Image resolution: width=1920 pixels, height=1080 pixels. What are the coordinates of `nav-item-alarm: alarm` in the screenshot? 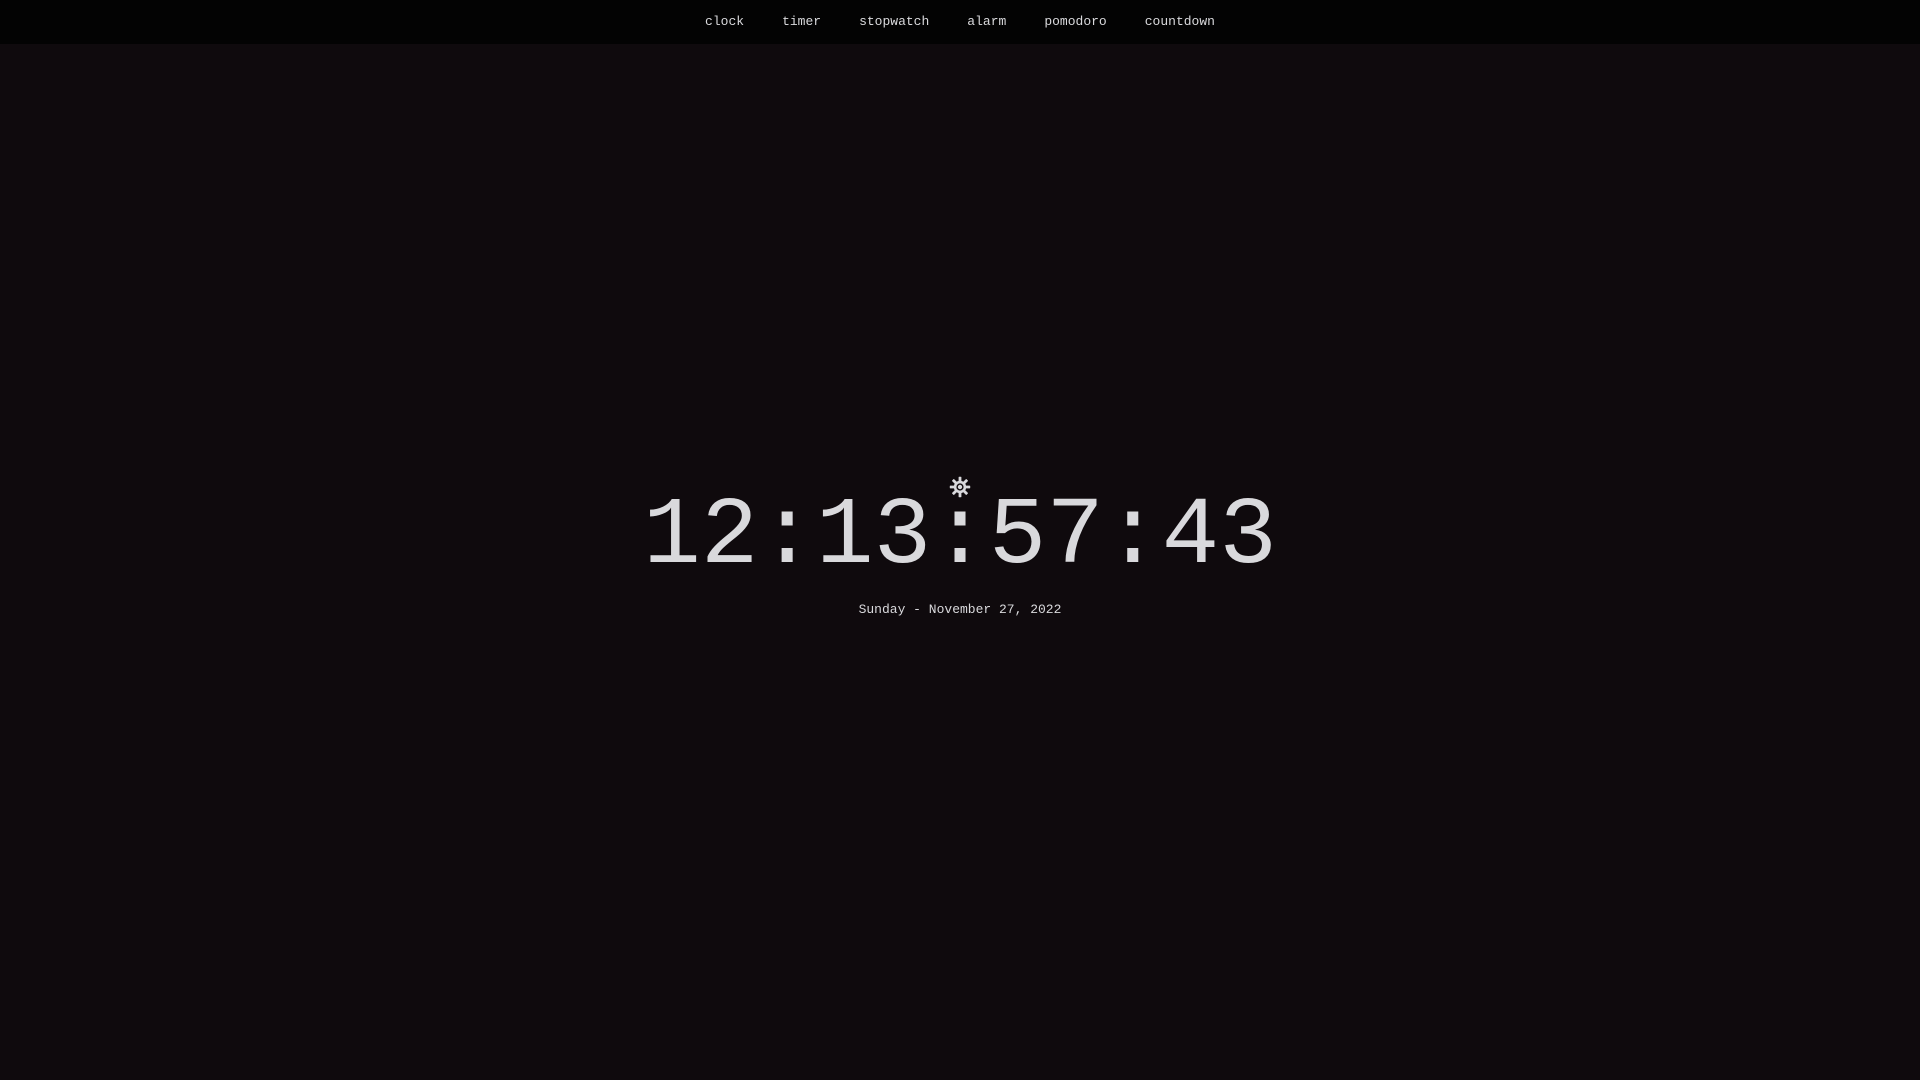 It's located at (986, 22).